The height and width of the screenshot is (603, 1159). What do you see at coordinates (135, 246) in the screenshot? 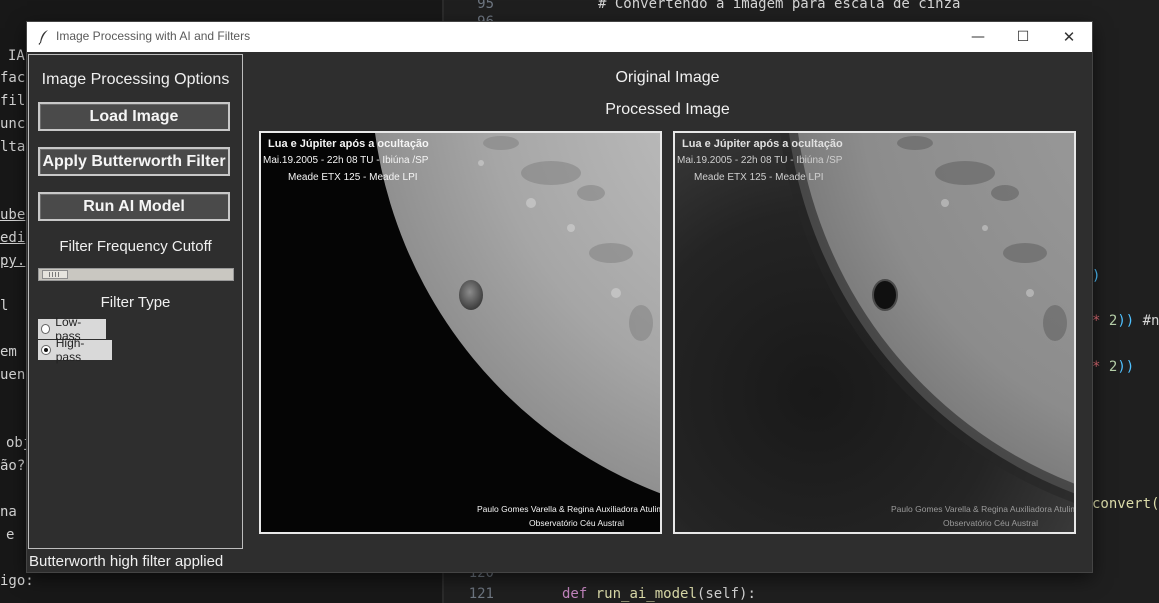
I see `cutoff-label: Filter Frequency Cutoff` at bounding box center [135, 246].